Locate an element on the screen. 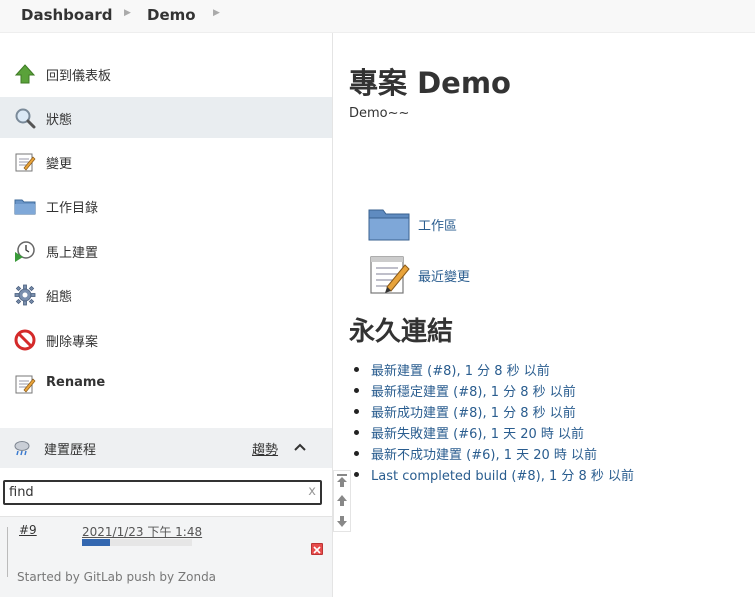  permalink-last-unsuccessful: 最新不成功建置 (#6), 1 天 20 時 以前 is located at coordinates (493, 454).